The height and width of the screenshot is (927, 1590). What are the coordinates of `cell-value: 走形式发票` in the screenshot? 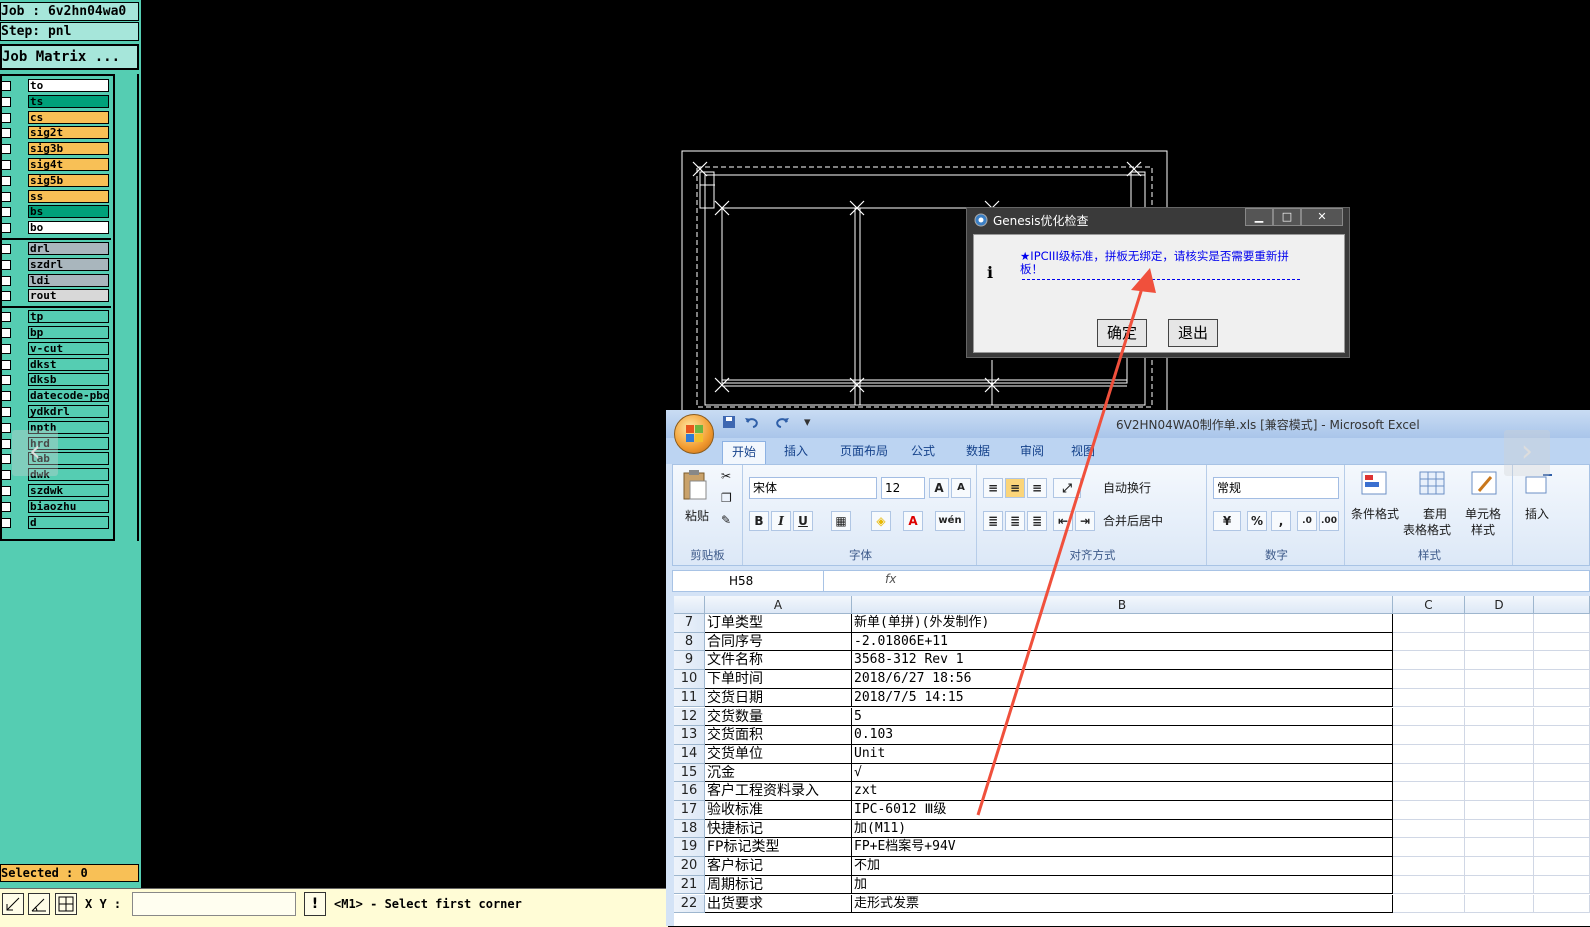 It's located at (1122, 904).